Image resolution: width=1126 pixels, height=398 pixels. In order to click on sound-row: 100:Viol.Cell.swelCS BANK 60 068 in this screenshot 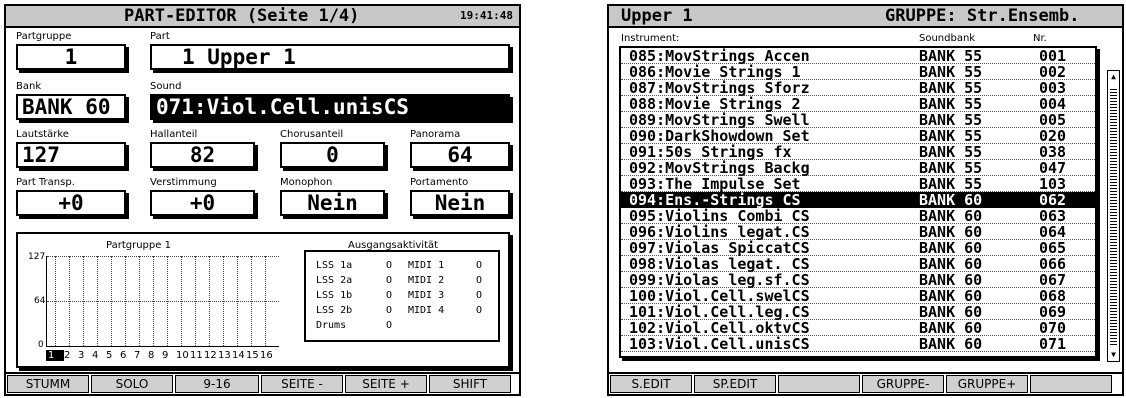, I will do `click(858, 296)`.